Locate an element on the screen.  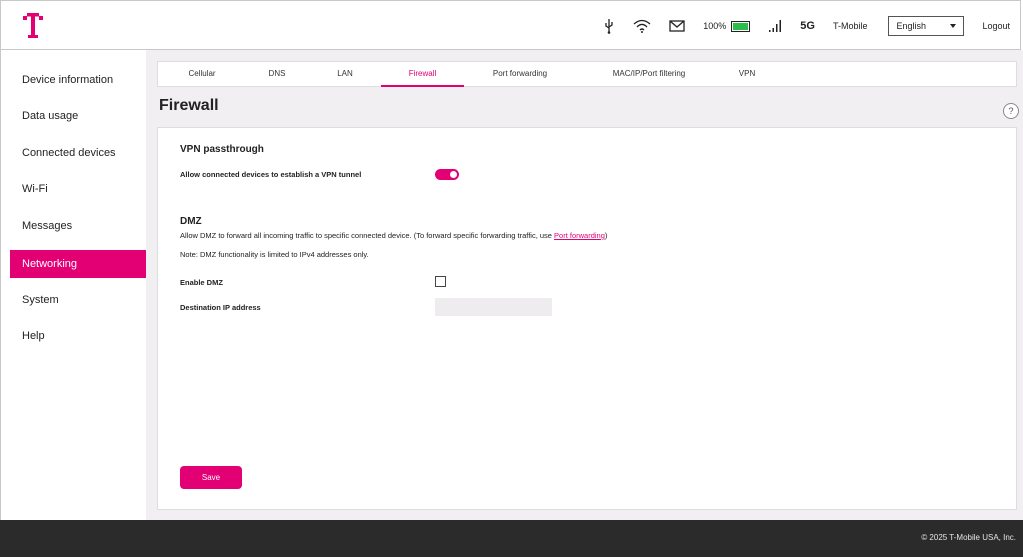
destination-ip-input is located at coordinates (493, 307).